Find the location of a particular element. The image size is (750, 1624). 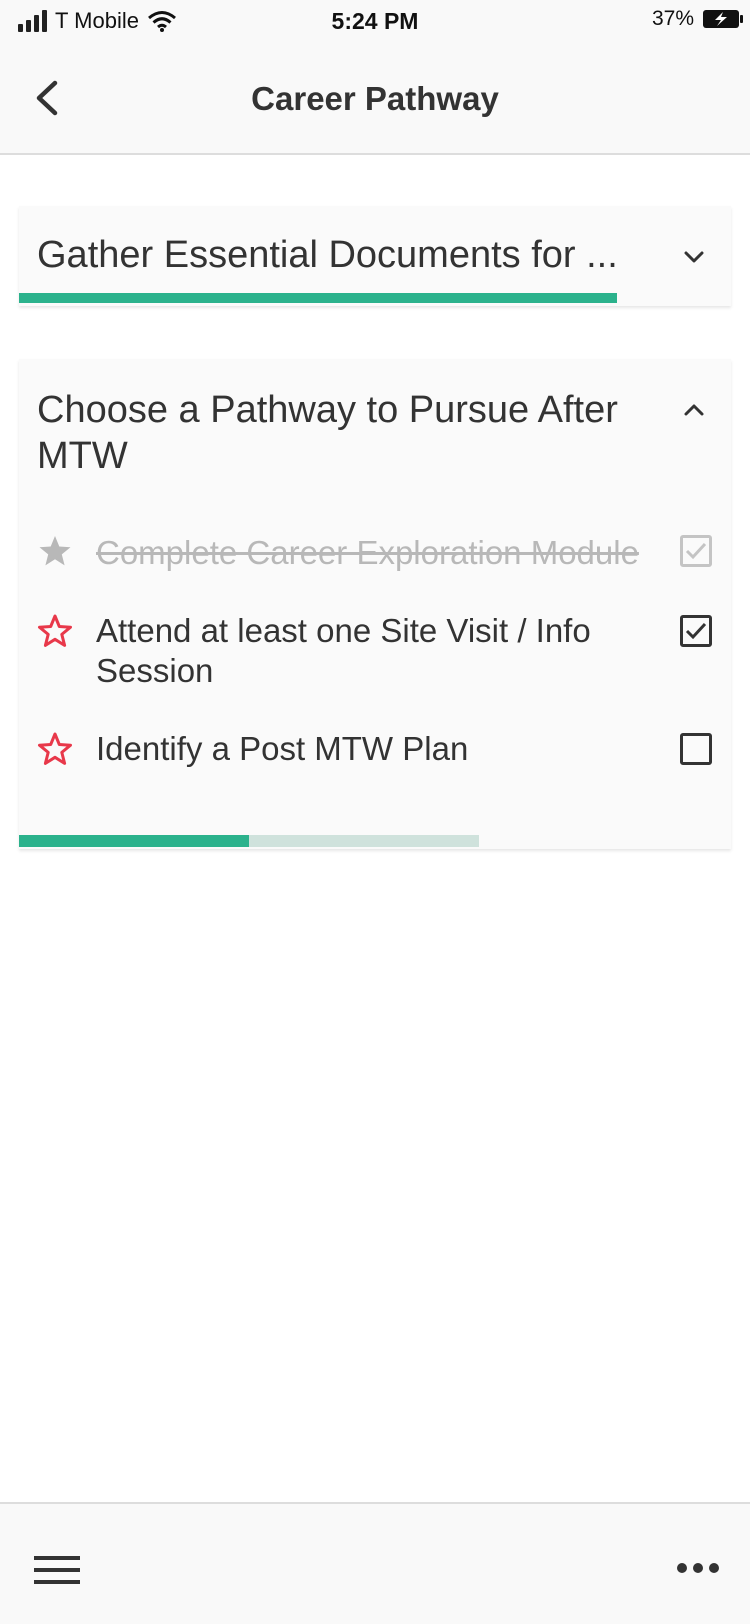

status-right: 37% is located at coordinates (698, 19).